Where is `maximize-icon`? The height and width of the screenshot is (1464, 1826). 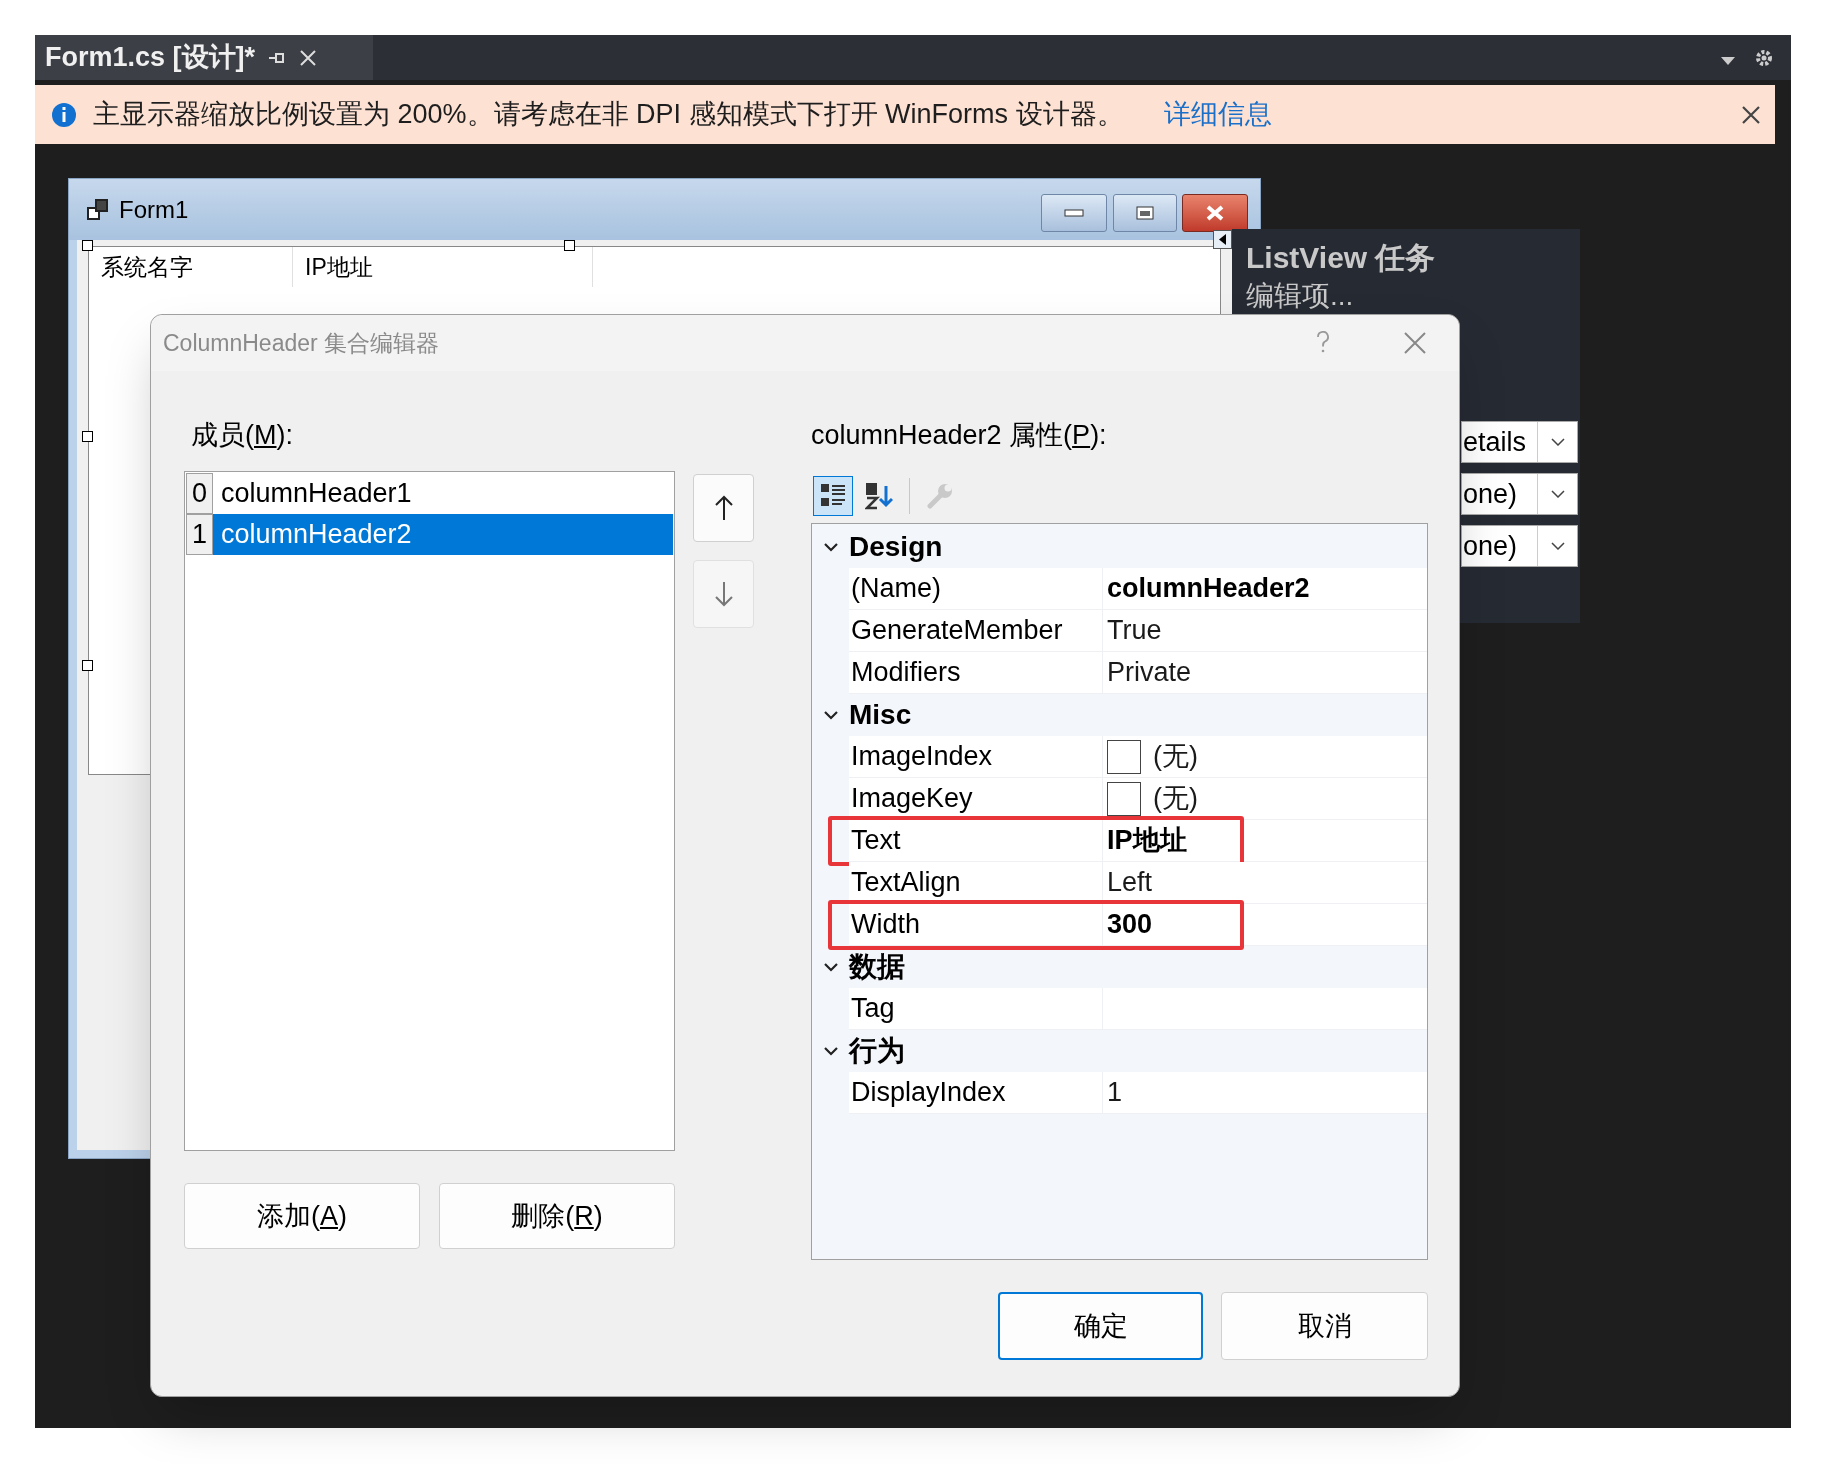
maximize-icon is located at coordinates (1145, 213).